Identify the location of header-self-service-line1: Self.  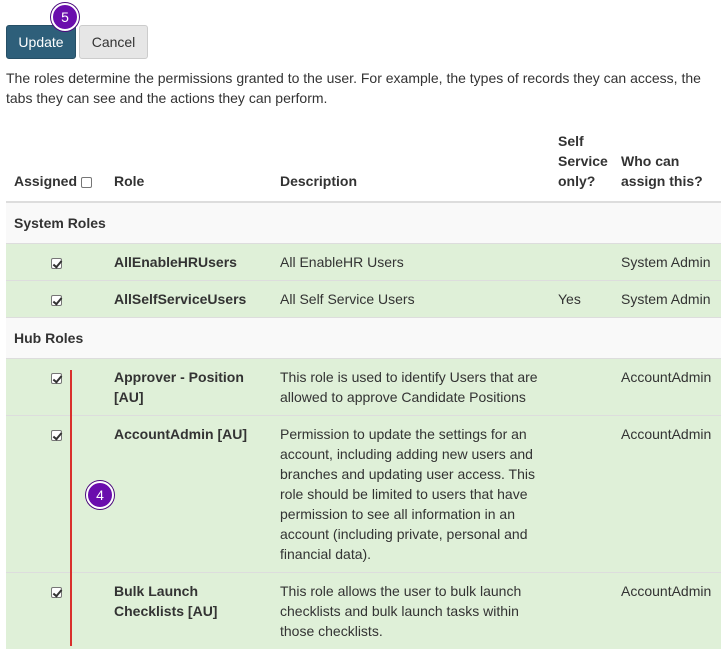
(571, 141).